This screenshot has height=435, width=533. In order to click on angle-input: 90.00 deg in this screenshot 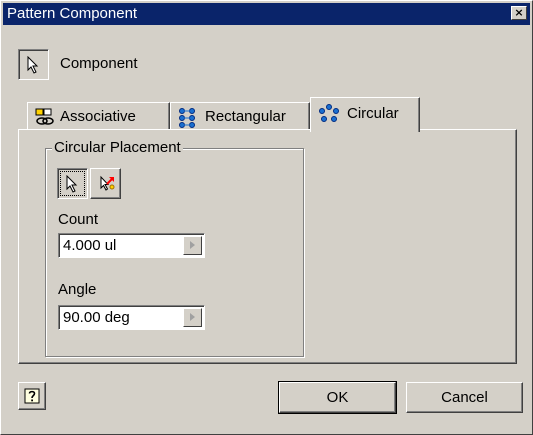, I will do `click(131, 317)`.